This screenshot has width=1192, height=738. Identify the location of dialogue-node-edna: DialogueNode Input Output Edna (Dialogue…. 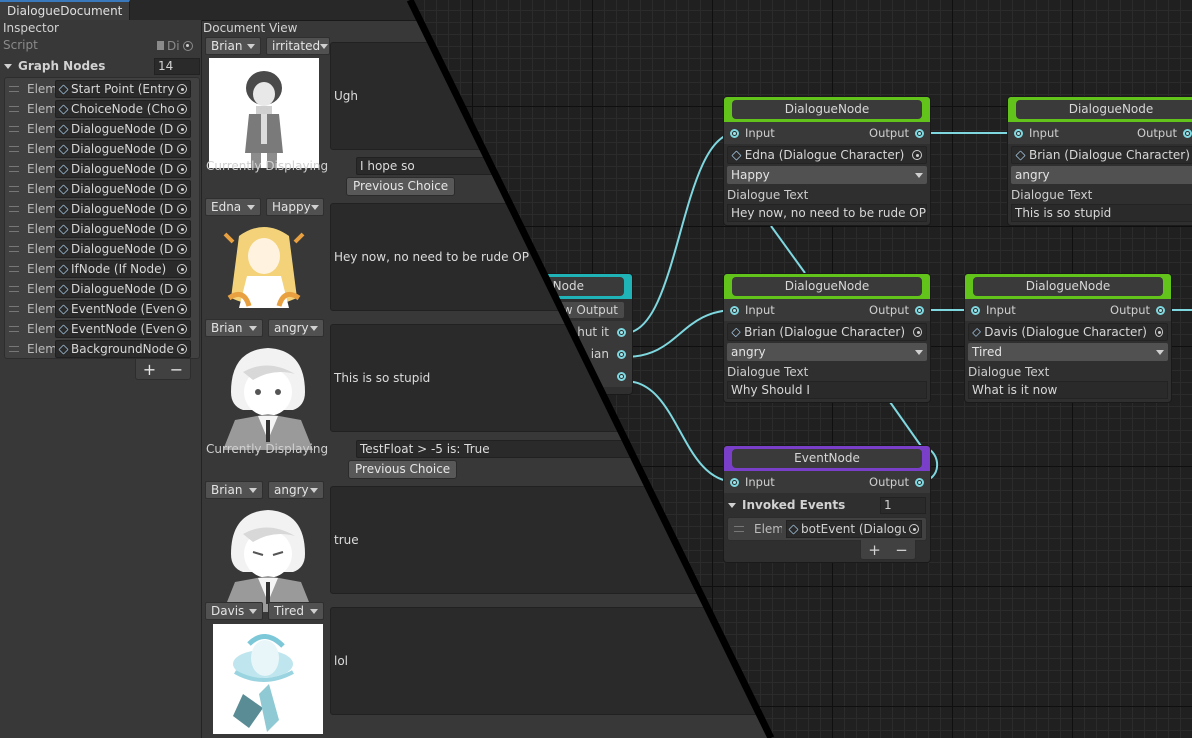
(827, 161).